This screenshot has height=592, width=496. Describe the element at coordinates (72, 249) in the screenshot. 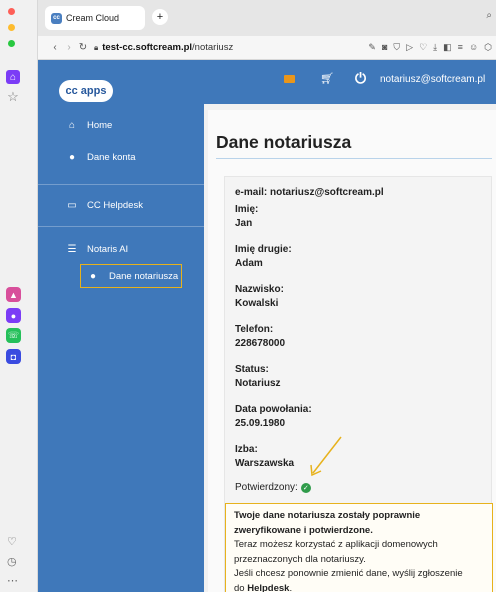

I see `list-icon: ☰` at that location.